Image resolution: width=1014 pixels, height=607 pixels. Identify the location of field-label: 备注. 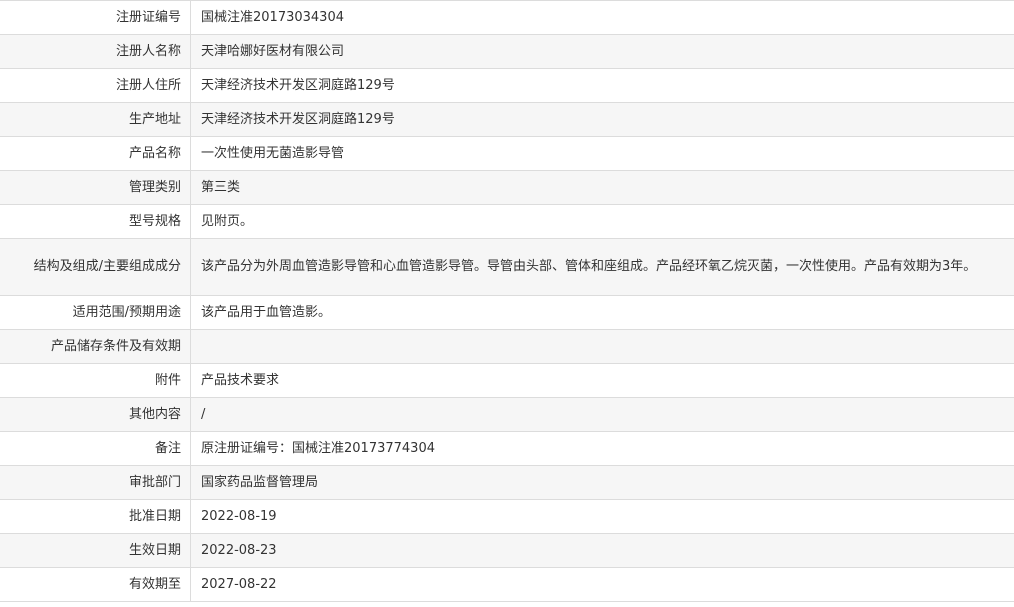
(95, 448).